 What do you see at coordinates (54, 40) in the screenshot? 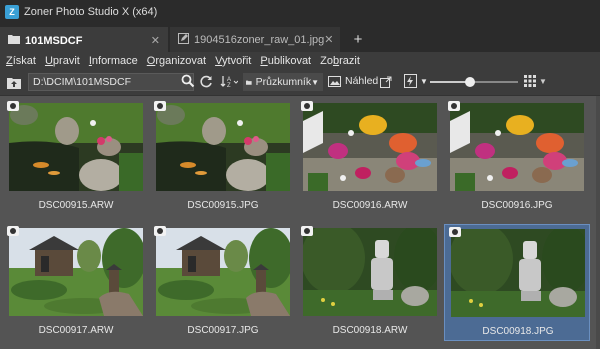
I see `tab-label: 101MSDCF` at bounding box center [54, 40].